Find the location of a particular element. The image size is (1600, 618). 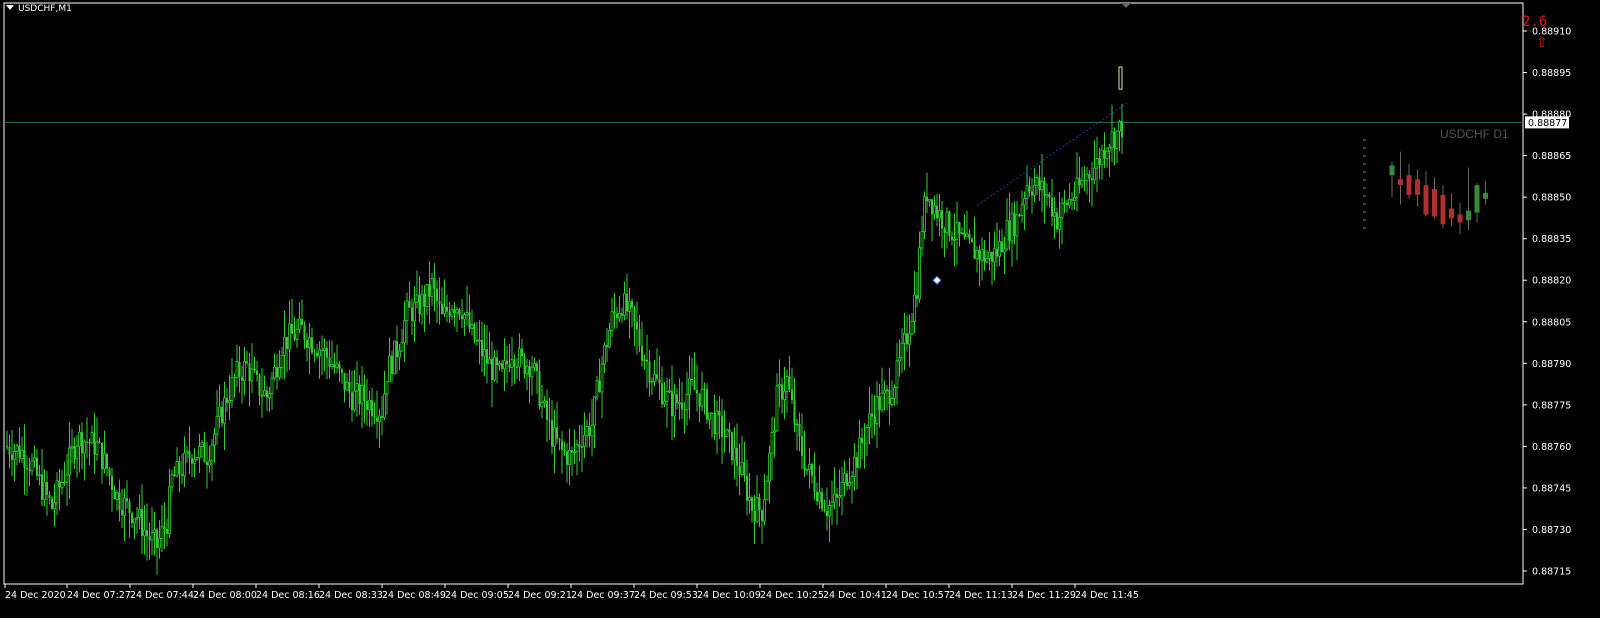

y-tick-label: 0.88835 is located at coordinates (1551, 239).